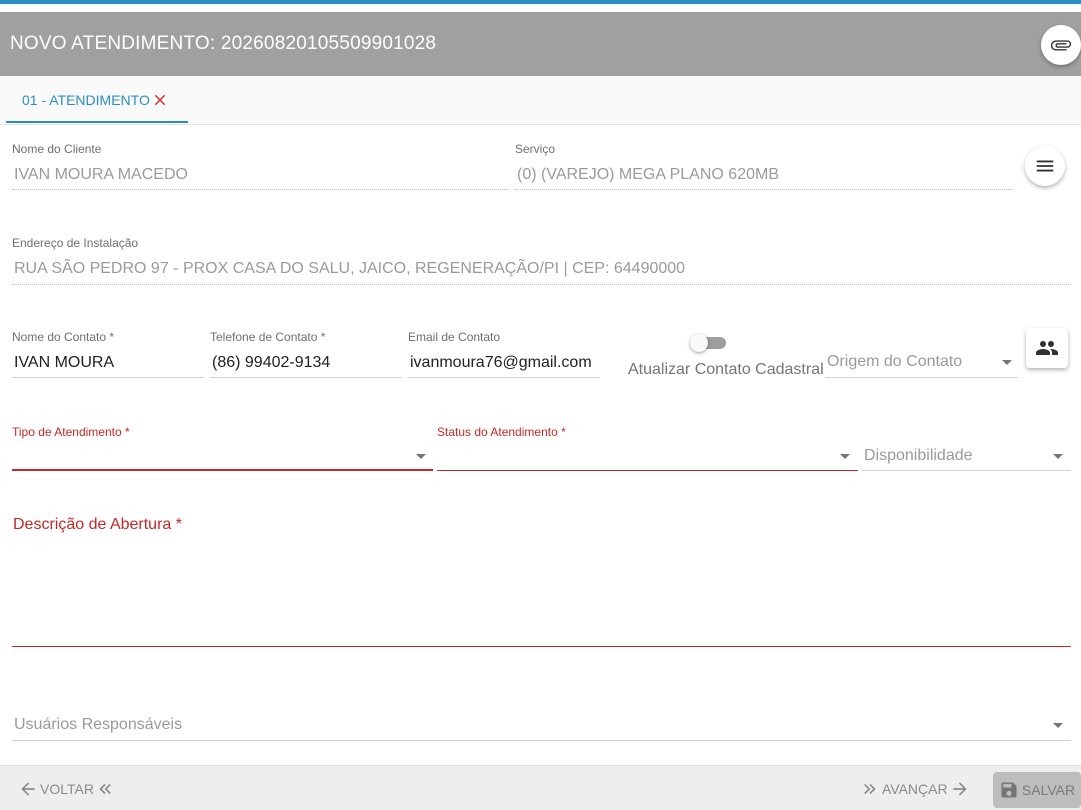 The height and width of the screenshot is (810, 1081). I want to click on telefone-contato-label: Telefone de Contato *, so click(268, 337).